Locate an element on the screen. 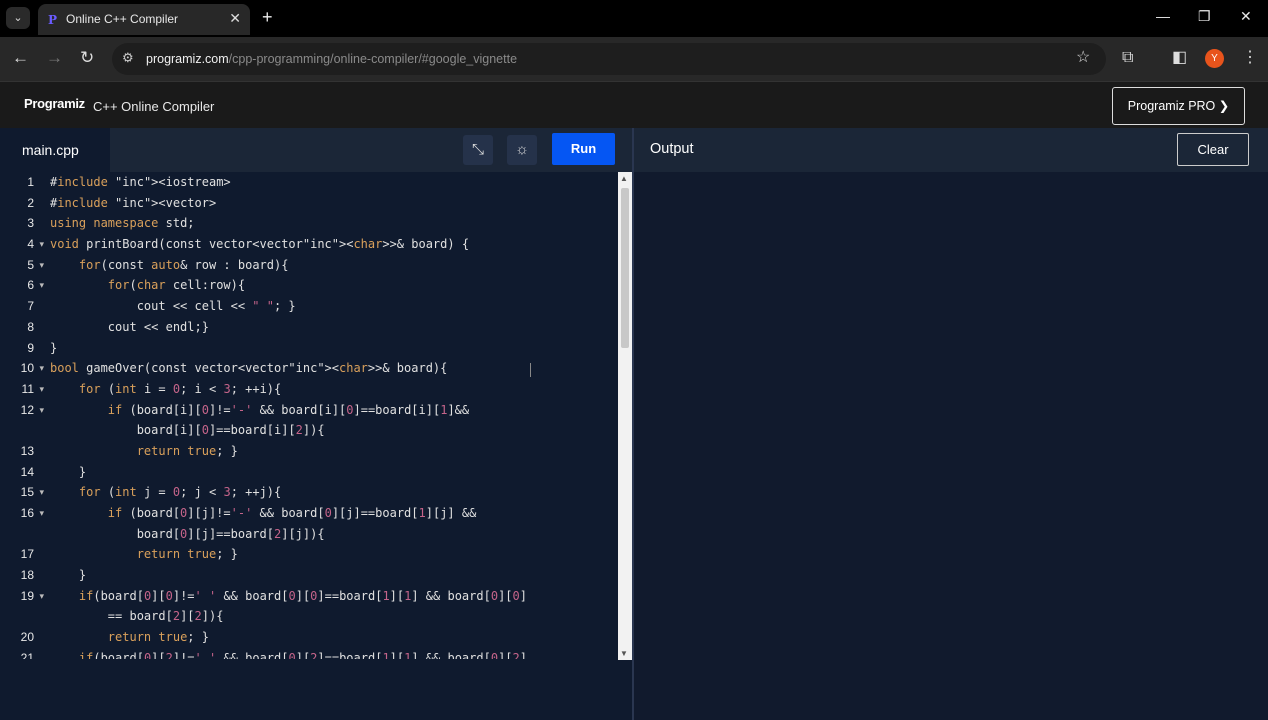 Image resolution: width=1268 pixels, height=720 pixels. editor-toolbar: main.cpp ⤡ ☼ Run is located at coordinates (316, 150).